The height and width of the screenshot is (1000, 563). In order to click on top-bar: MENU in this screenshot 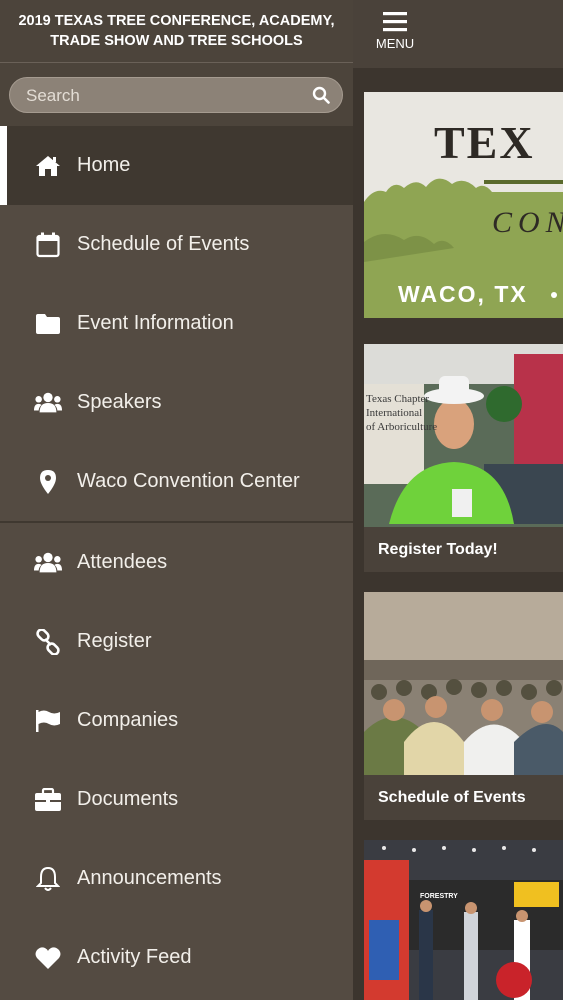, I will do `click(458, 34)`.